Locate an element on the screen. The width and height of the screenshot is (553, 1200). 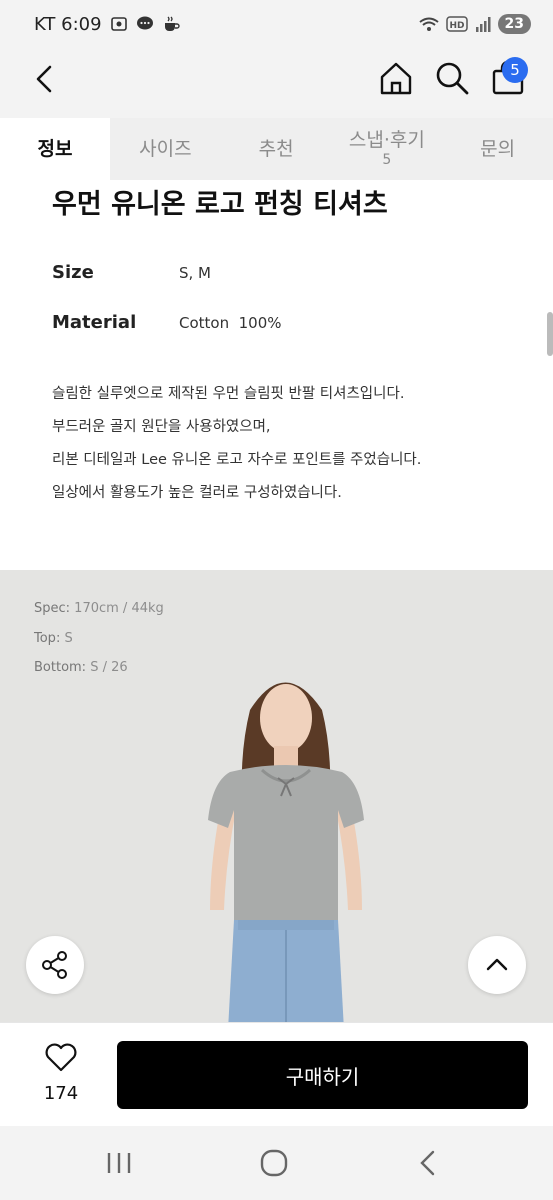
home-icon is located at coordinates (396, 78).